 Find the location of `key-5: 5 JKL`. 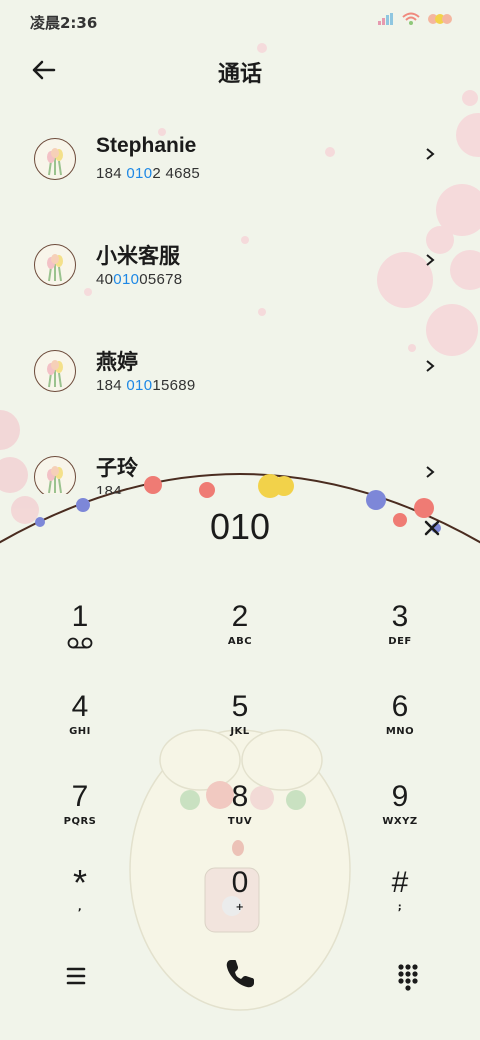

key-5: 5 JKL is located at coordinates (240, 730).